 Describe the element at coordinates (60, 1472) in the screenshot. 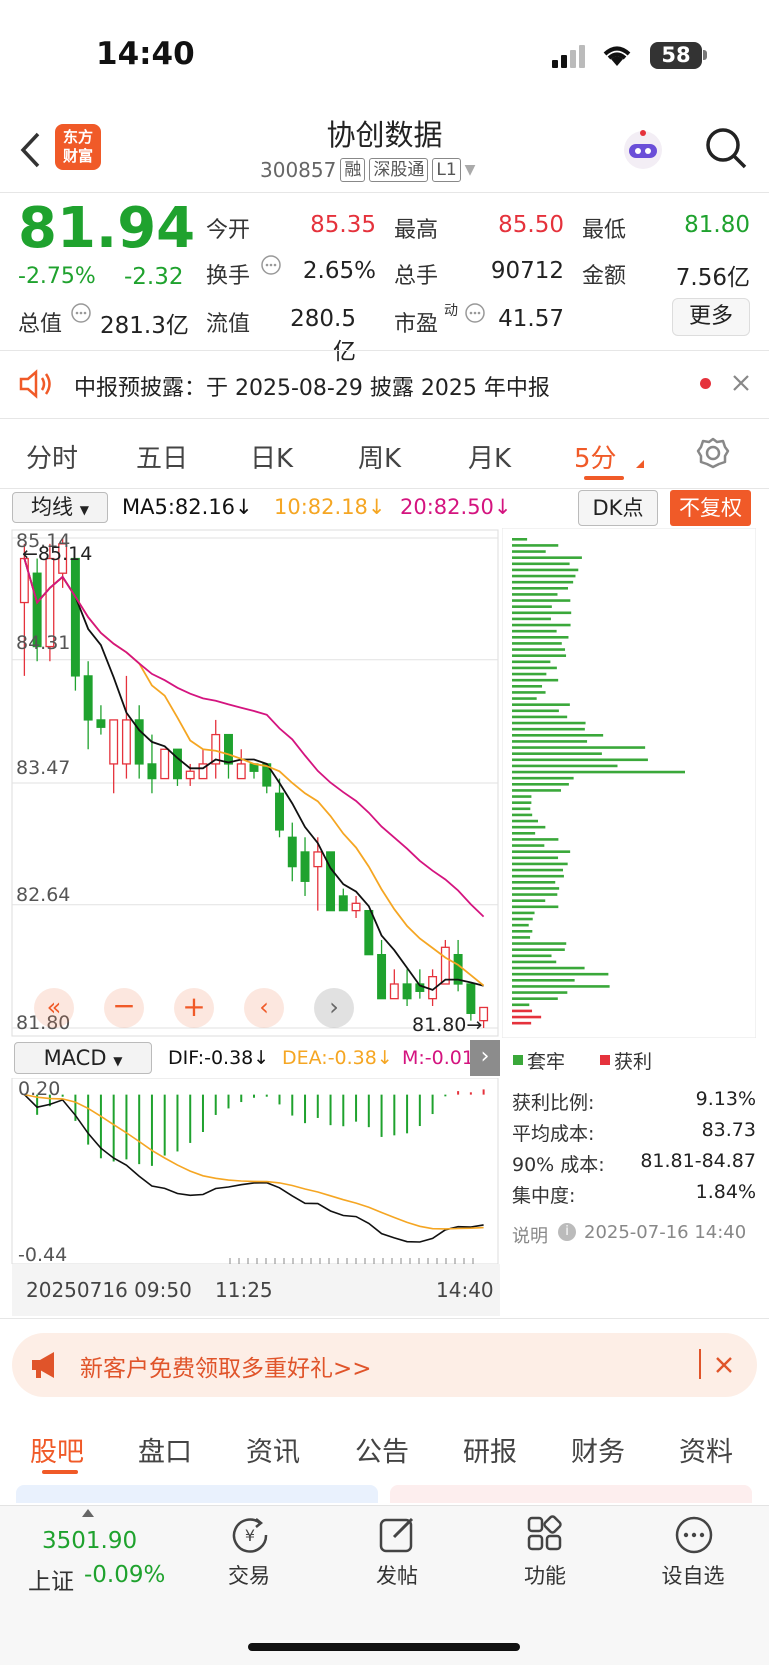

I see `tab-underline` at that location.